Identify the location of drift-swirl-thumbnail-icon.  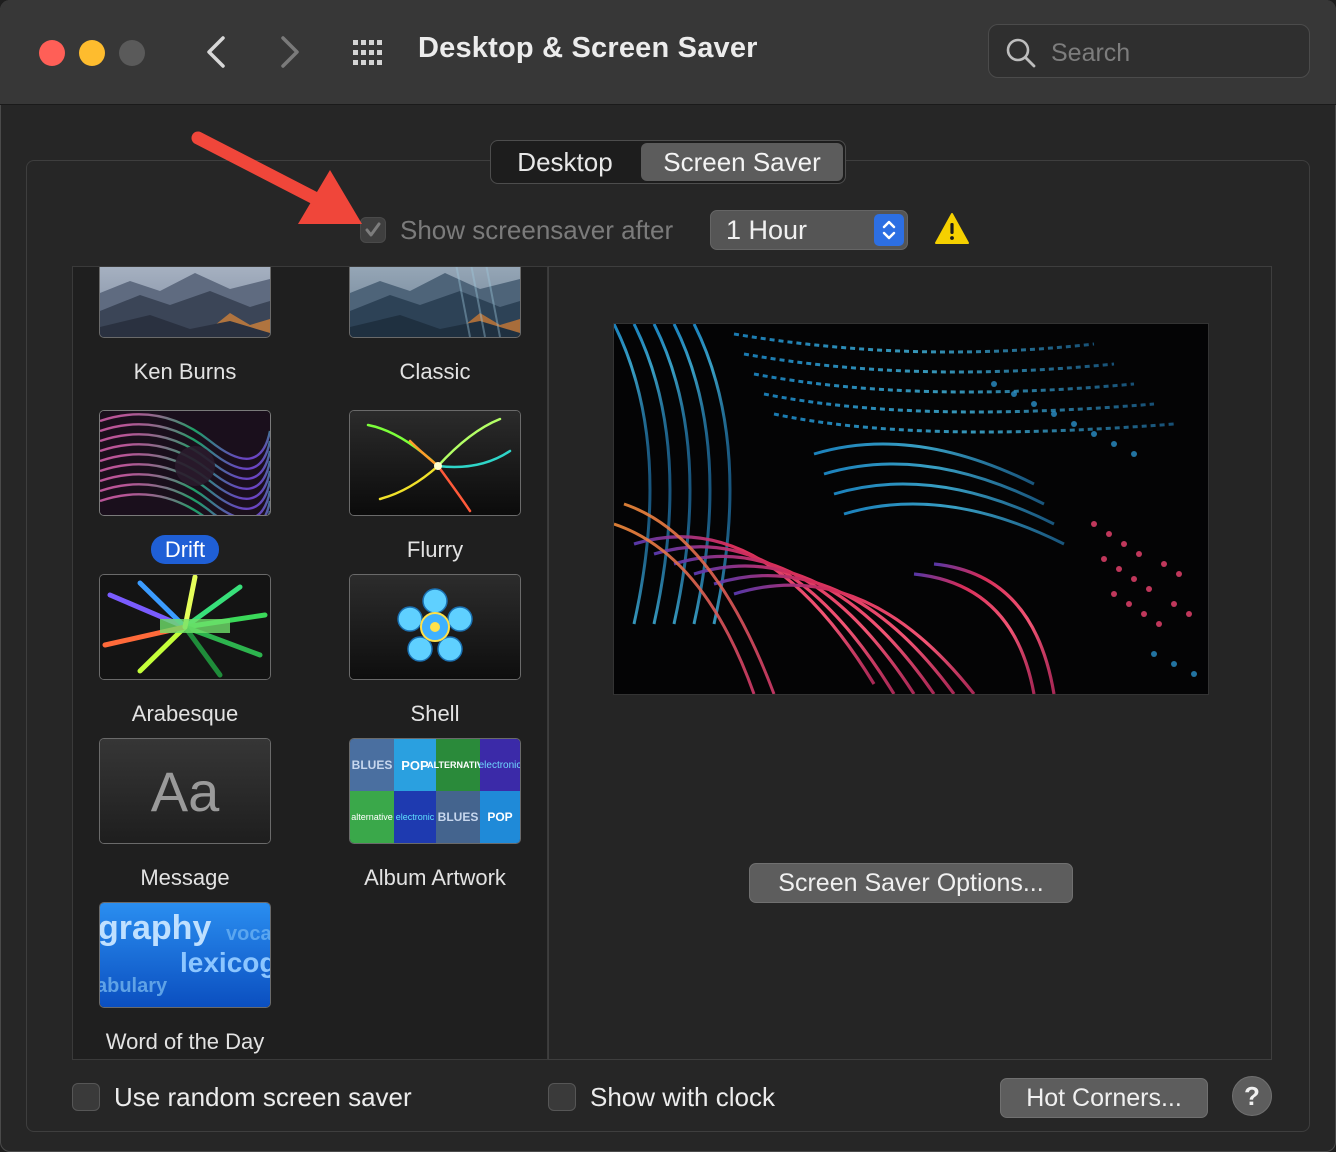
(185, 463).